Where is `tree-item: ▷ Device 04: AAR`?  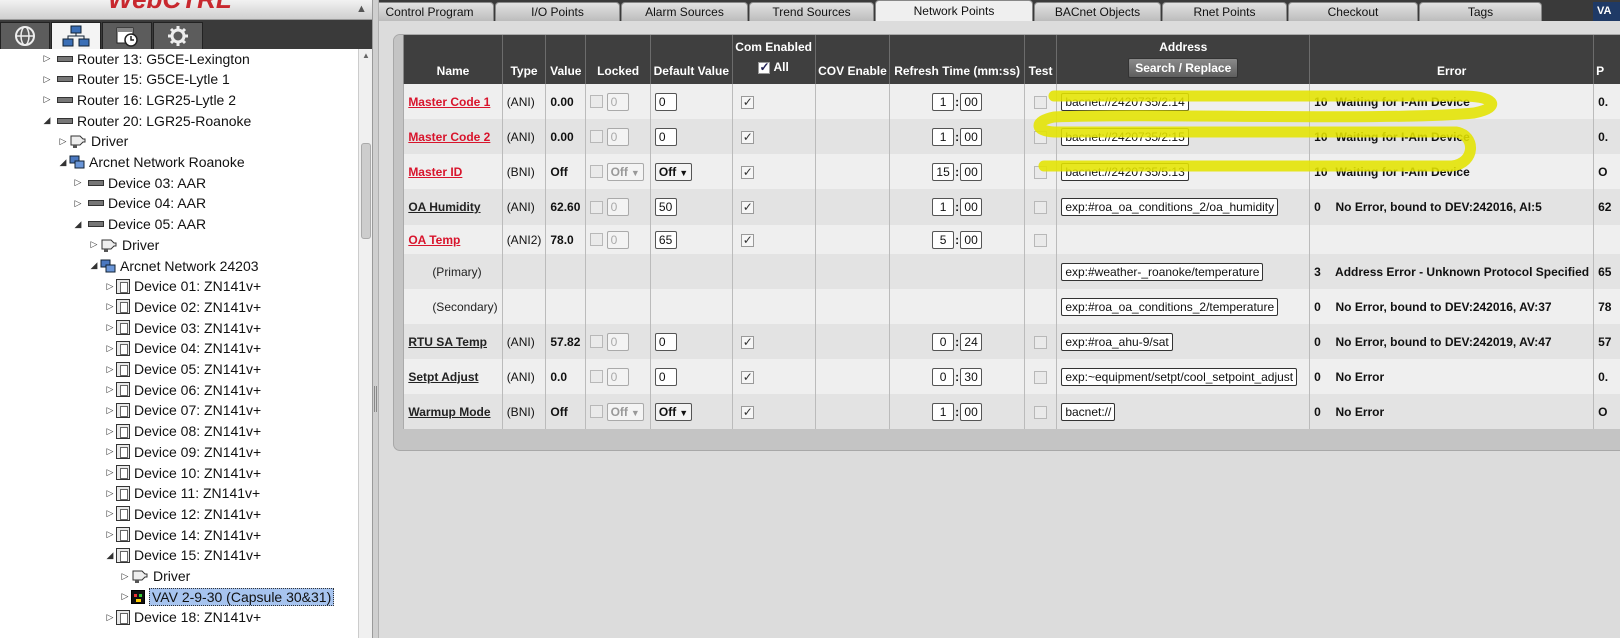 tree-item: ▷ Device 04: AAR is located at coordinates (139, 203).